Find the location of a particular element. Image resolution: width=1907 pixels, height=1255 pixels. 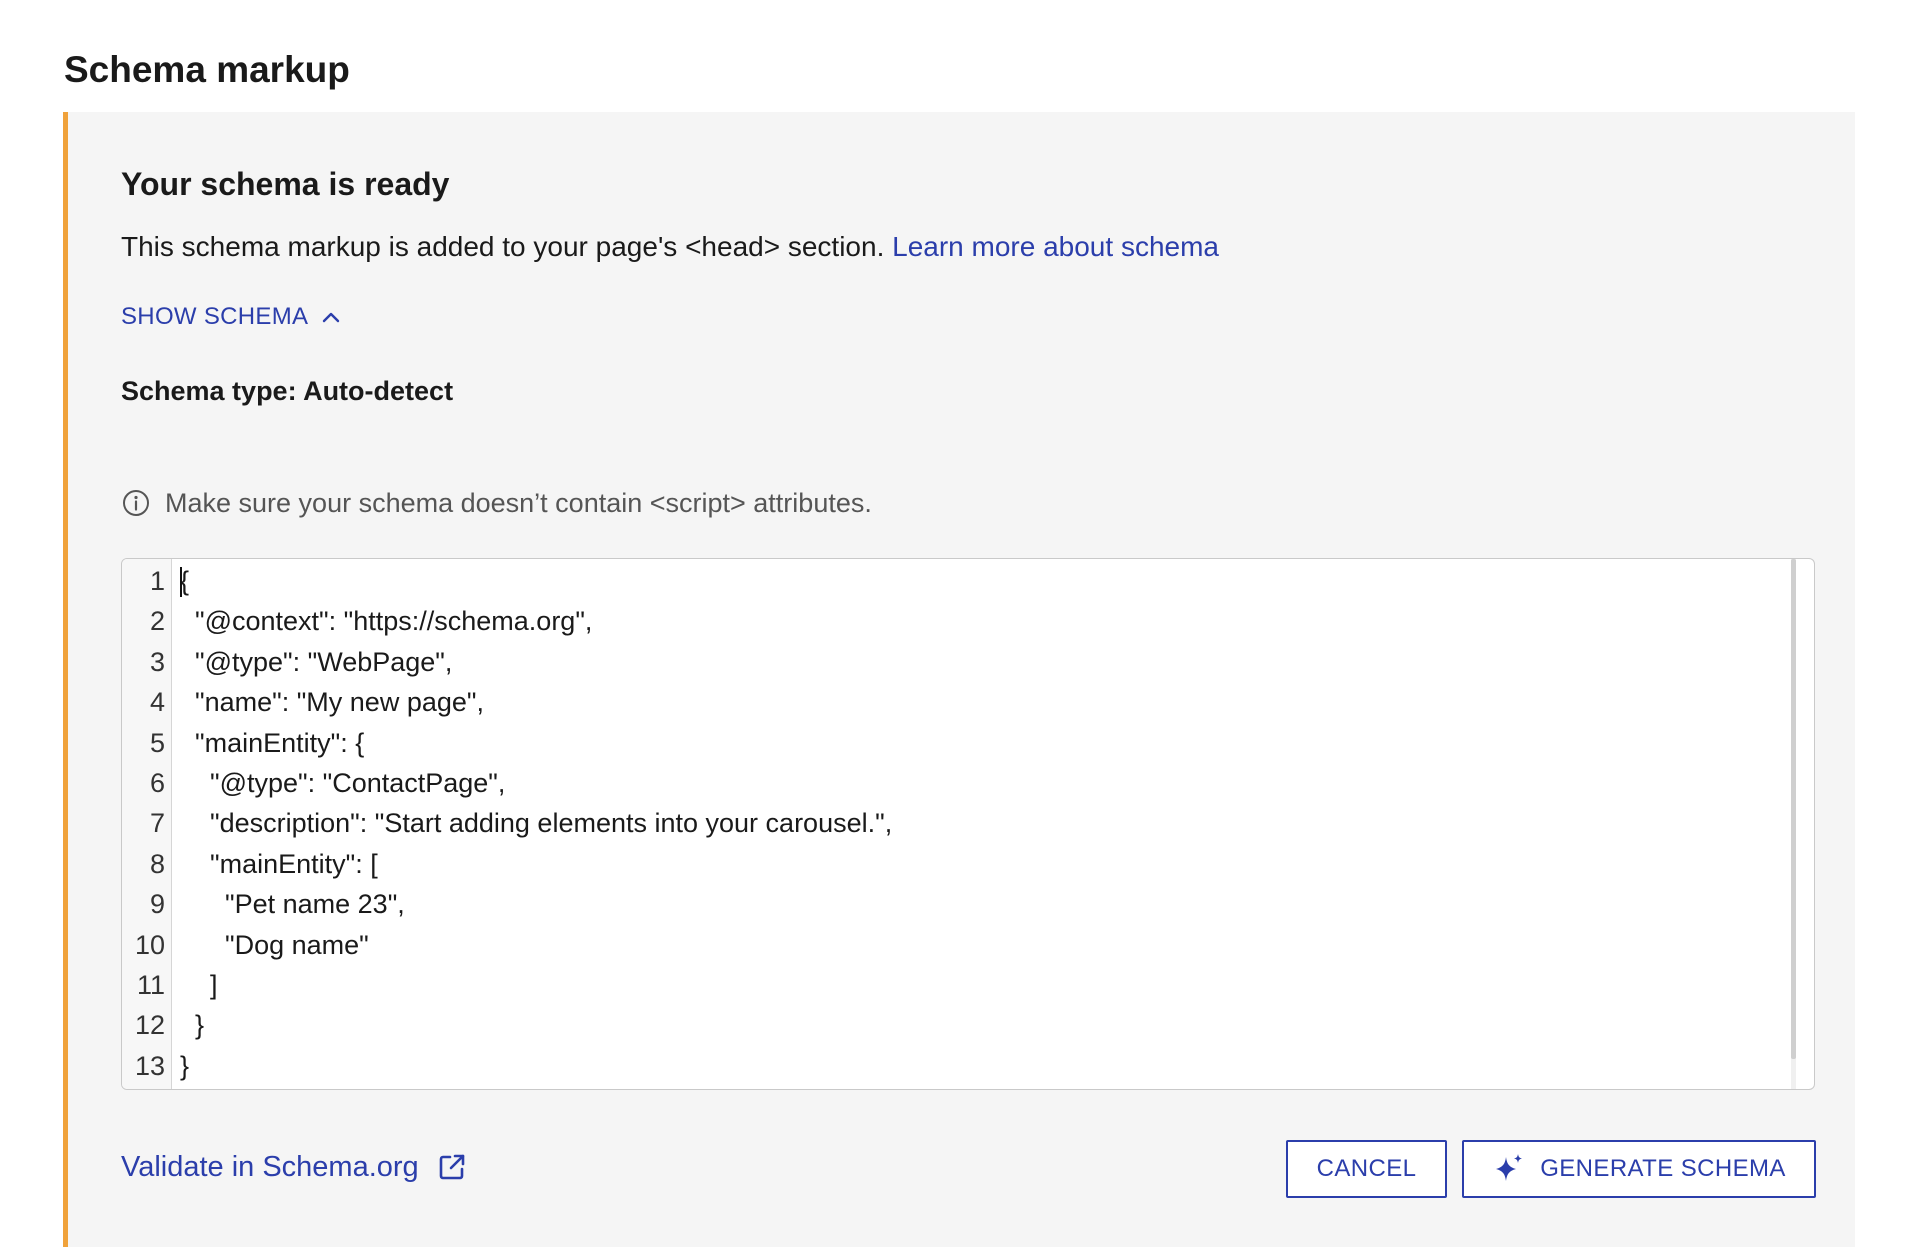

line-number: 1 is located at coordinates (157, 581).